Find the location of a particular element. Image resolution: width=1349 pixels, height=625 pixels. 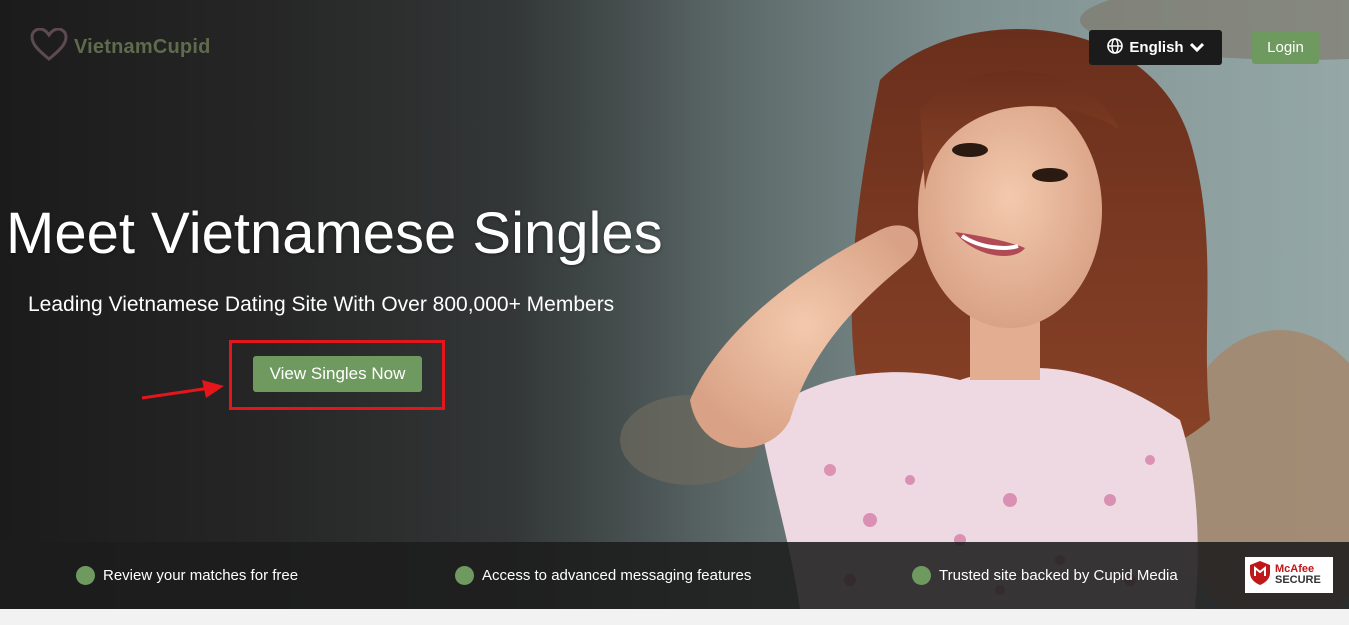

pointer-arrow-icon is located at coordinates (182, 390).